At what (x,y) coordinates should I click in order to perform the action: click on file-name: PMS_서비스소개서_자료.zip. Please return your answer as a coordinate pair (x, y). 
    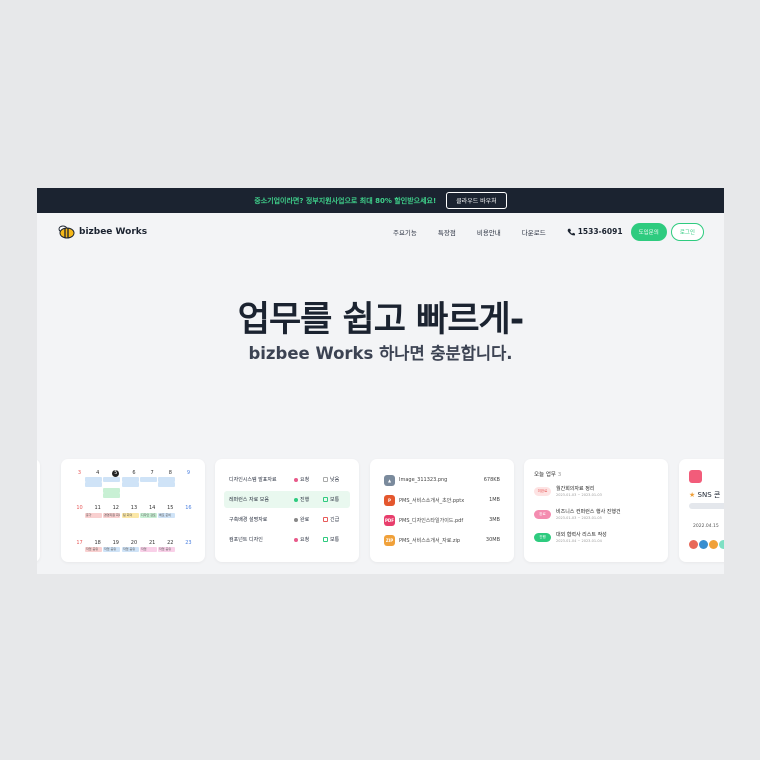
    Looking at the image, I should click on (430, 540).